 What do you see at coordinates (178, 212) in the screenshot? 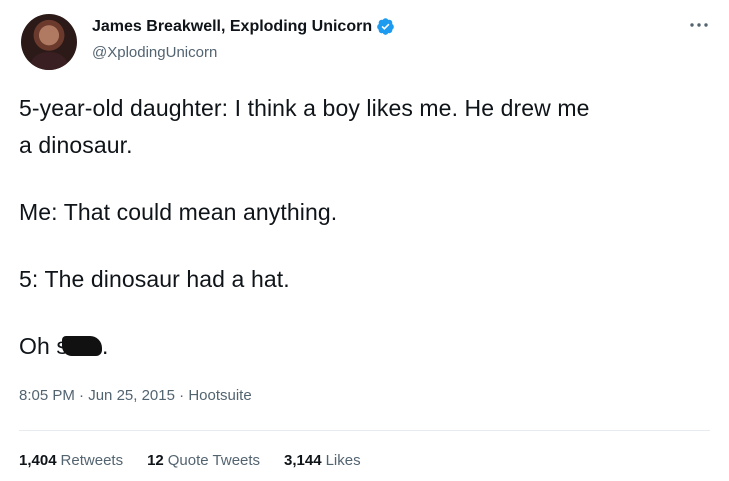
I see `tweet-text-line: Me: That could mean anything.` at bounding box center [178, 212].